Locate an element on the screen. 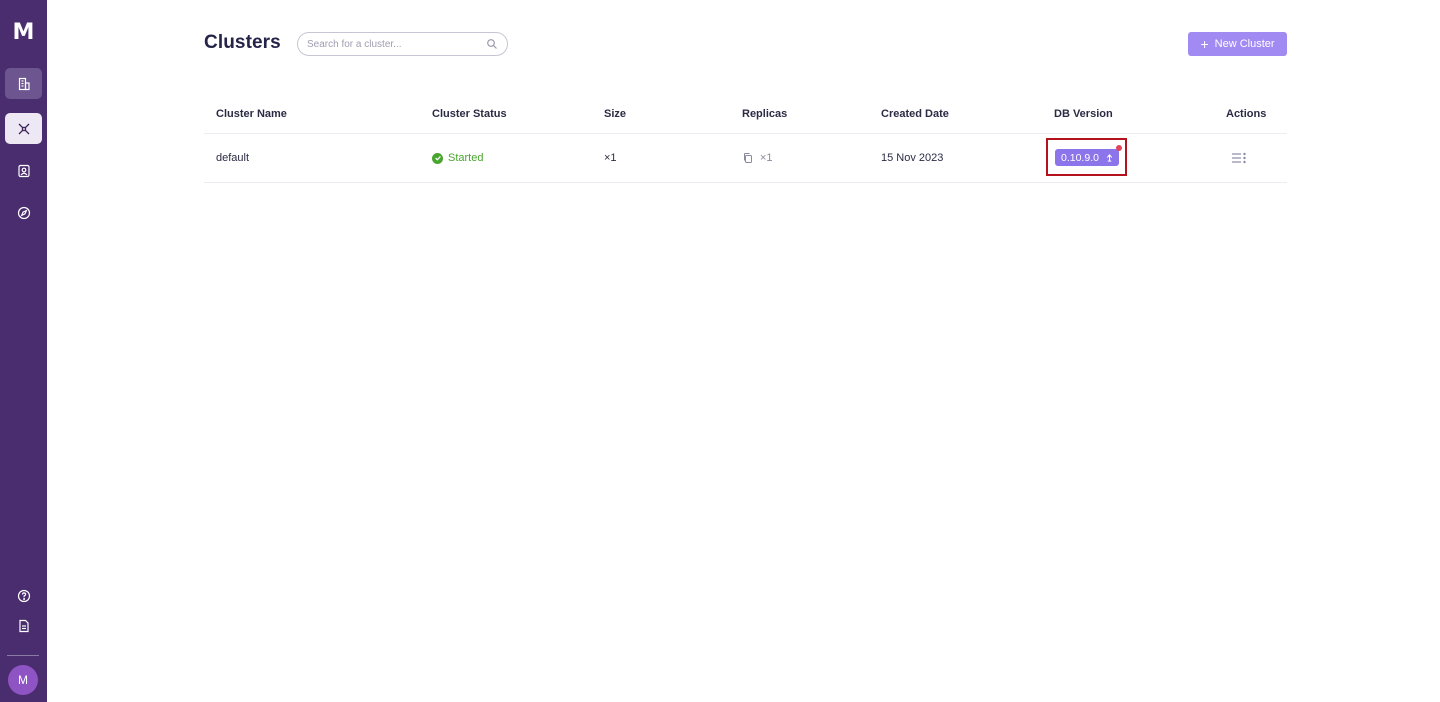  document-icon is located at coordinates (23, 625).